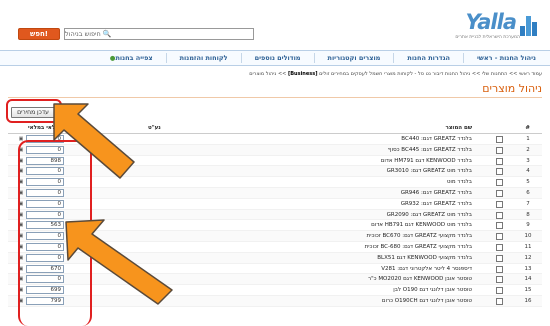  I want to click on logo: Yalla המערכת הישראלית לבניית אתרים, so click(493, 26).